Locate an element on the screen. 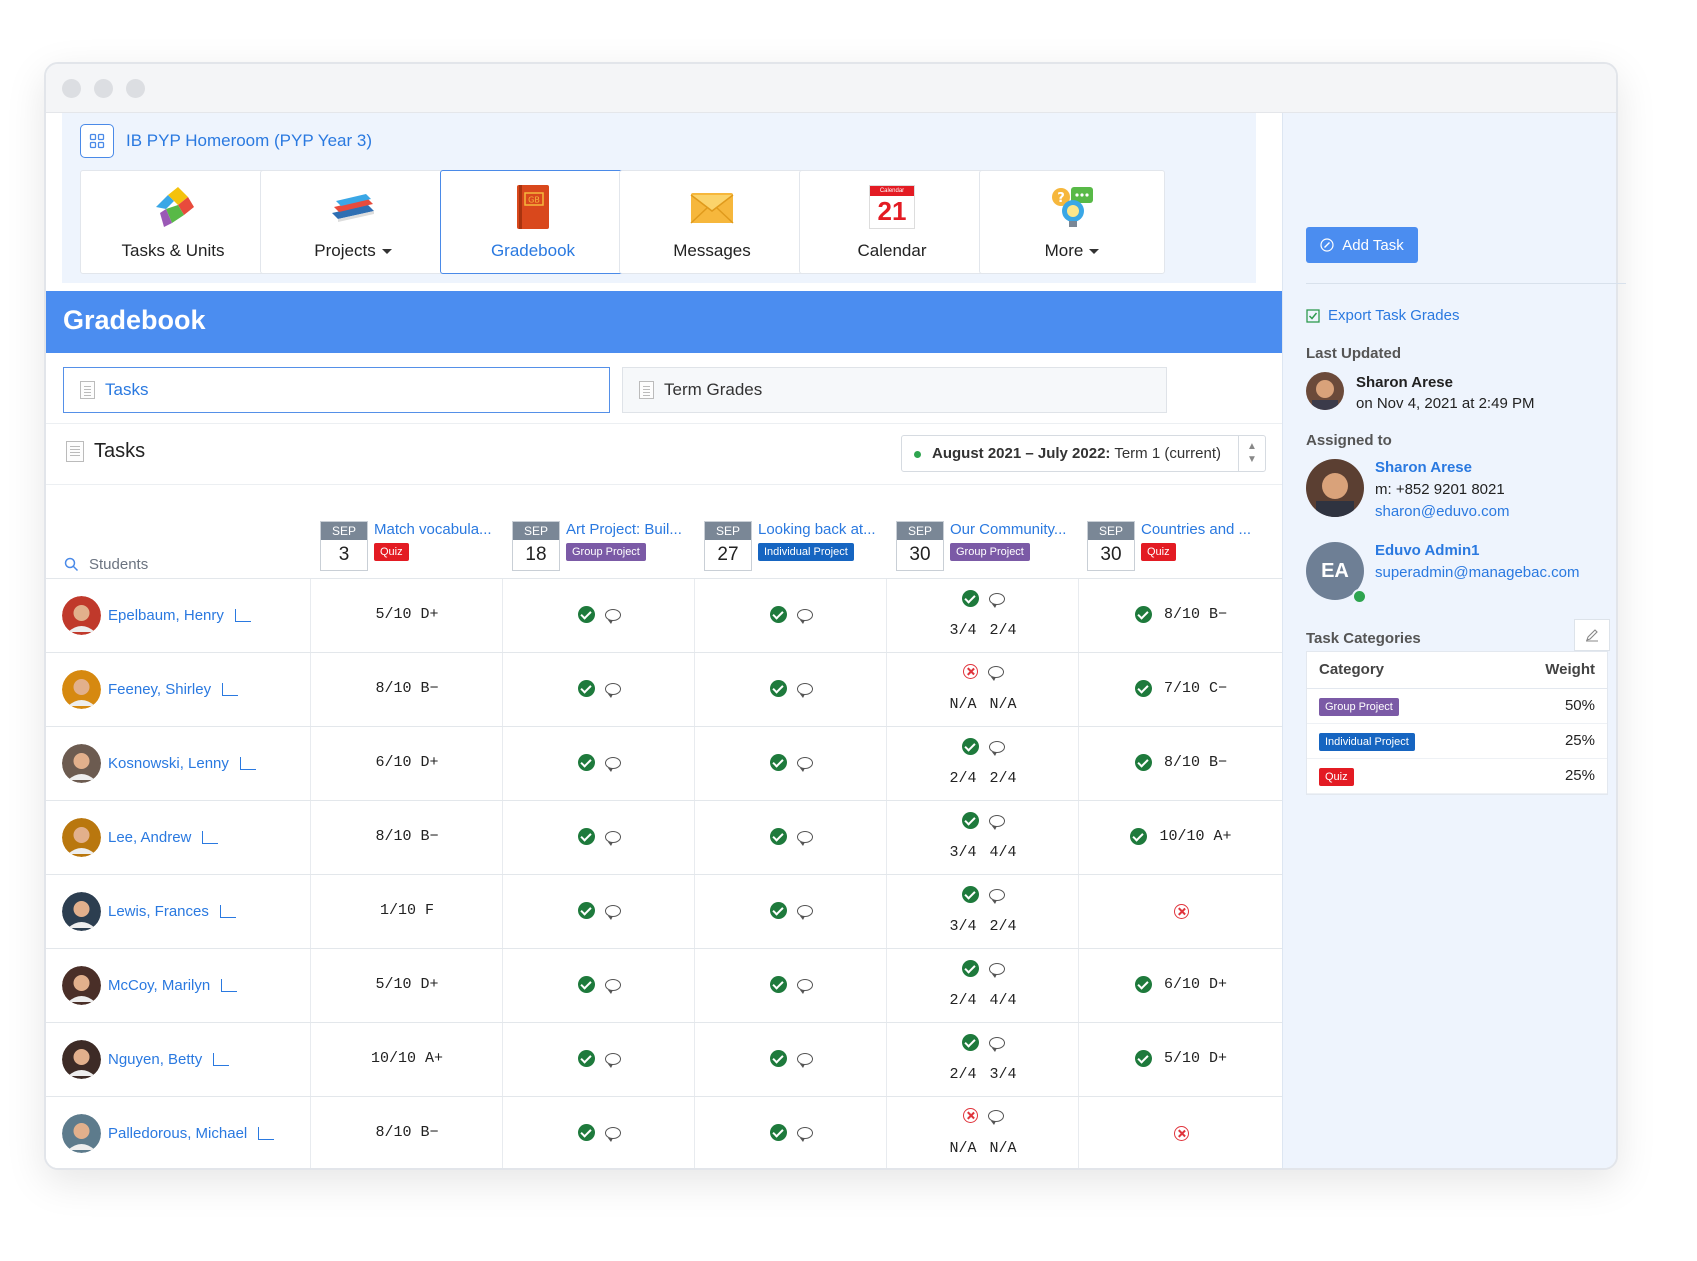  edit-categories-button is located at coordinates (1592, 635).